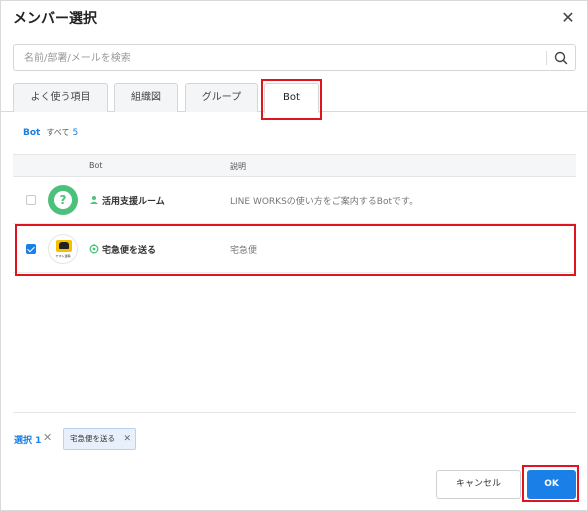 This screenshot has height=511, width=588. What do you see at coordinates (28, 441) in the screenshot?
I see `selection-label: 選択 1` at bounding box center [28, 441].